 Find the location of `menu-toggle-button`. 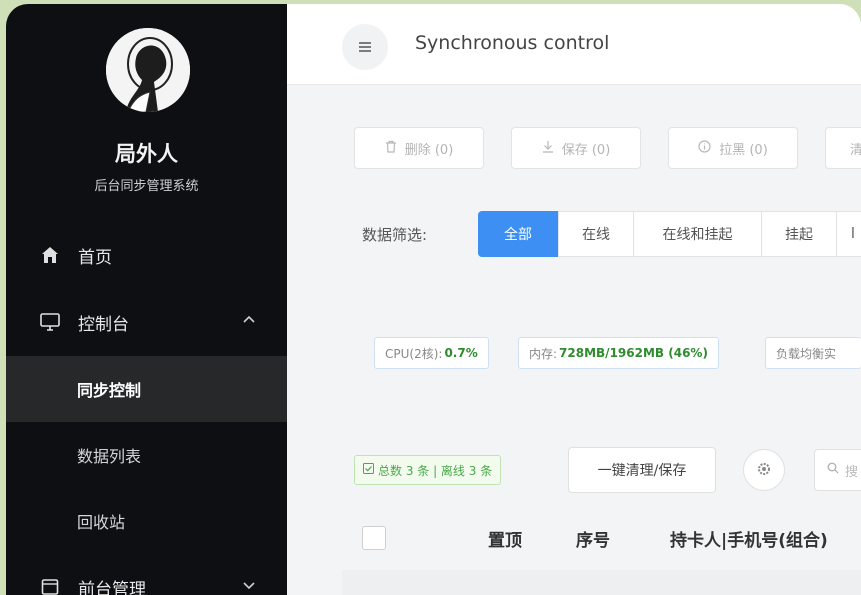

menu-toggle-button is located at coordinates (365, 47).